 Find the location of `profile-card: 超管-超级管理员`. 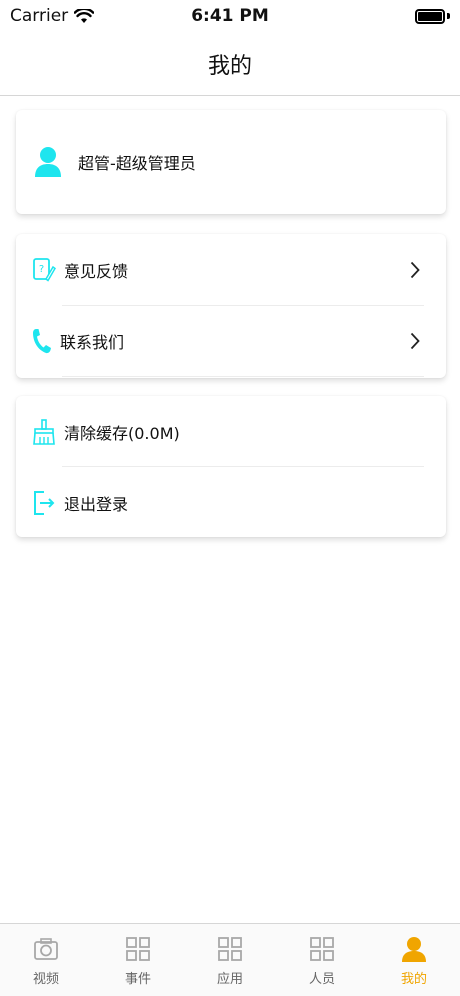

profile-card: 超管-超级管理员 is located at coordinates (231, 162).